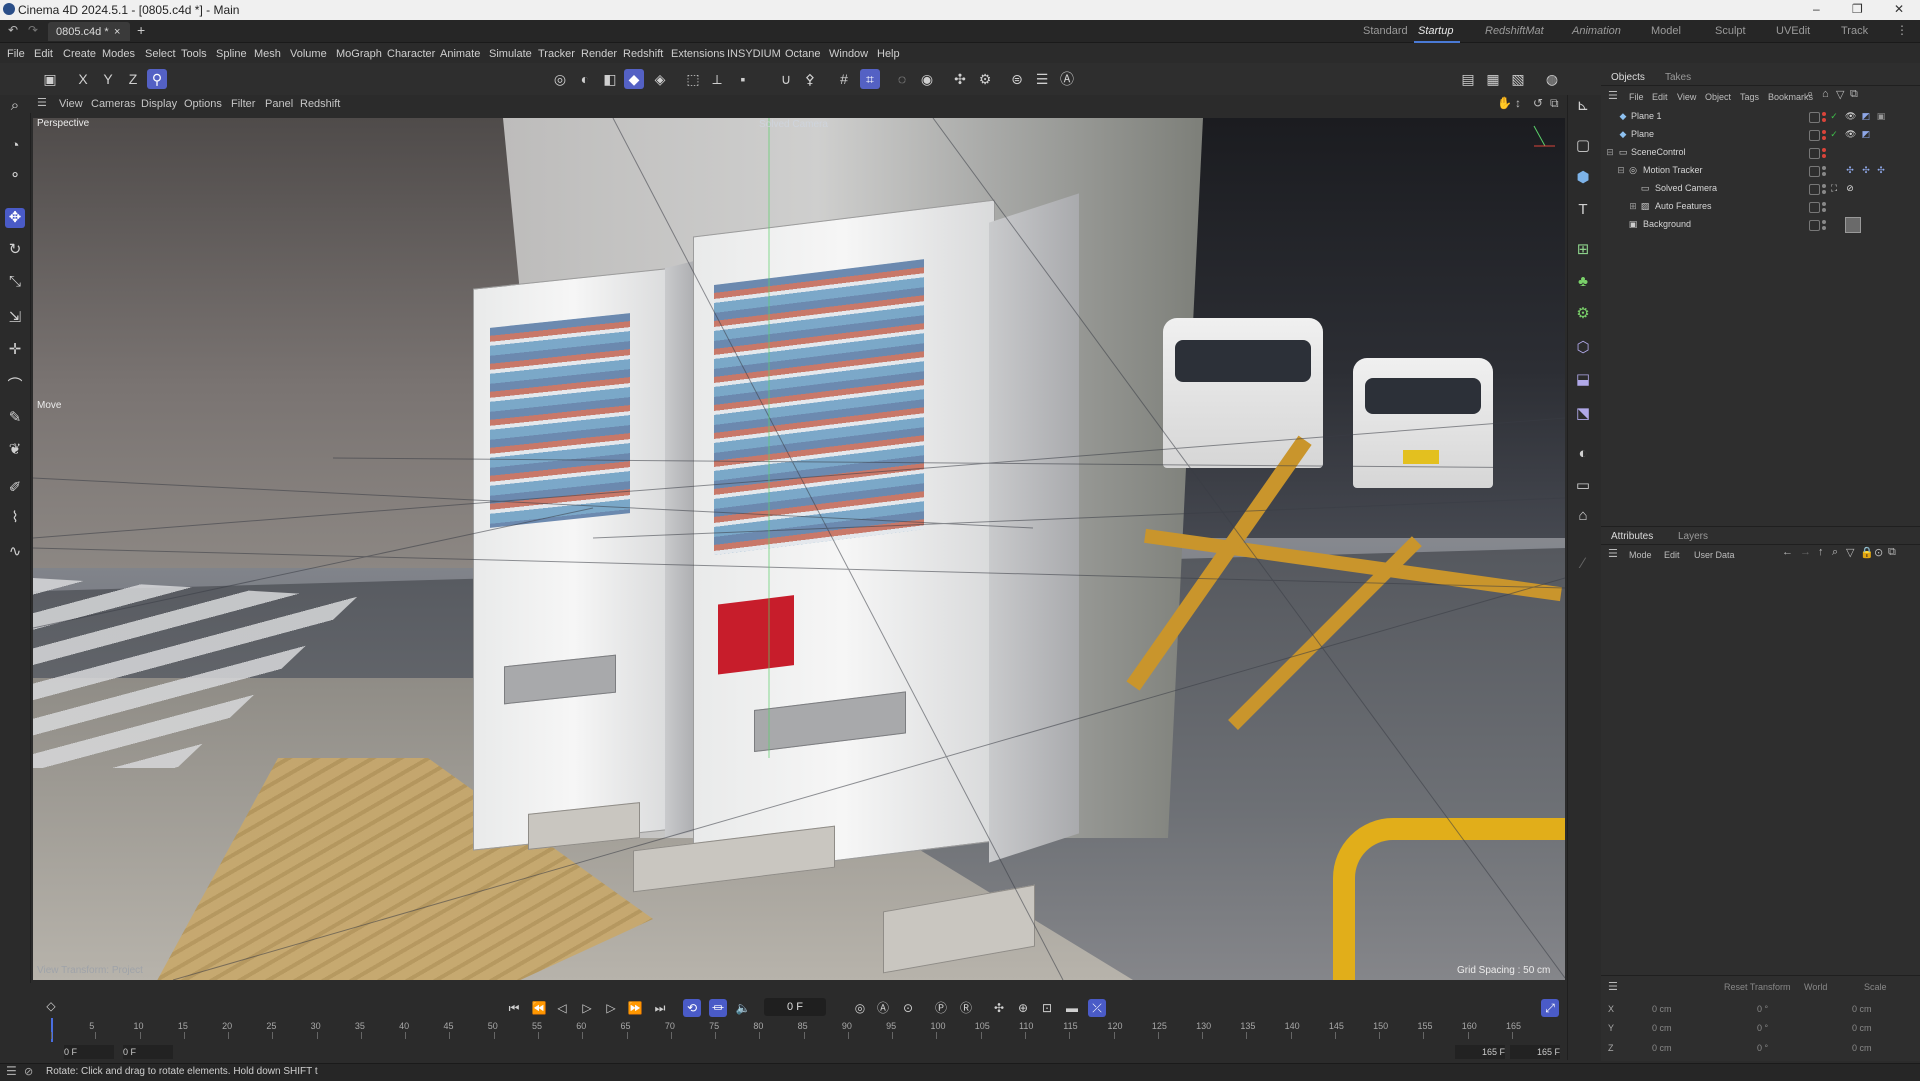 Image resolution: width=1920 pixels, height=1081 pixels. I want to click on attr-back-icon: ←, so click(1787, 552).